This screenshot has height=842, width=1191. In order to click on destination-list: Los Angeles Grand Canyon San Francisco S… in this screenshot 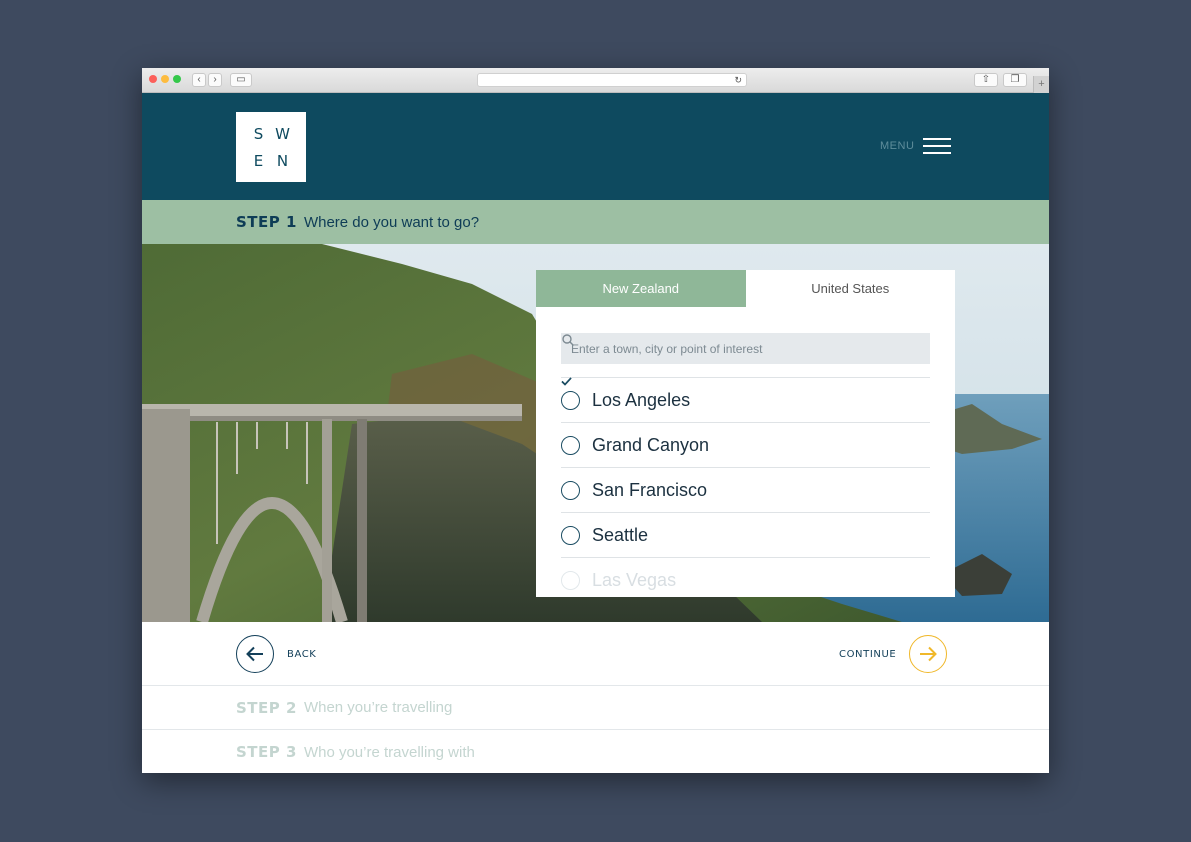, I will do `click(745, 487)`.